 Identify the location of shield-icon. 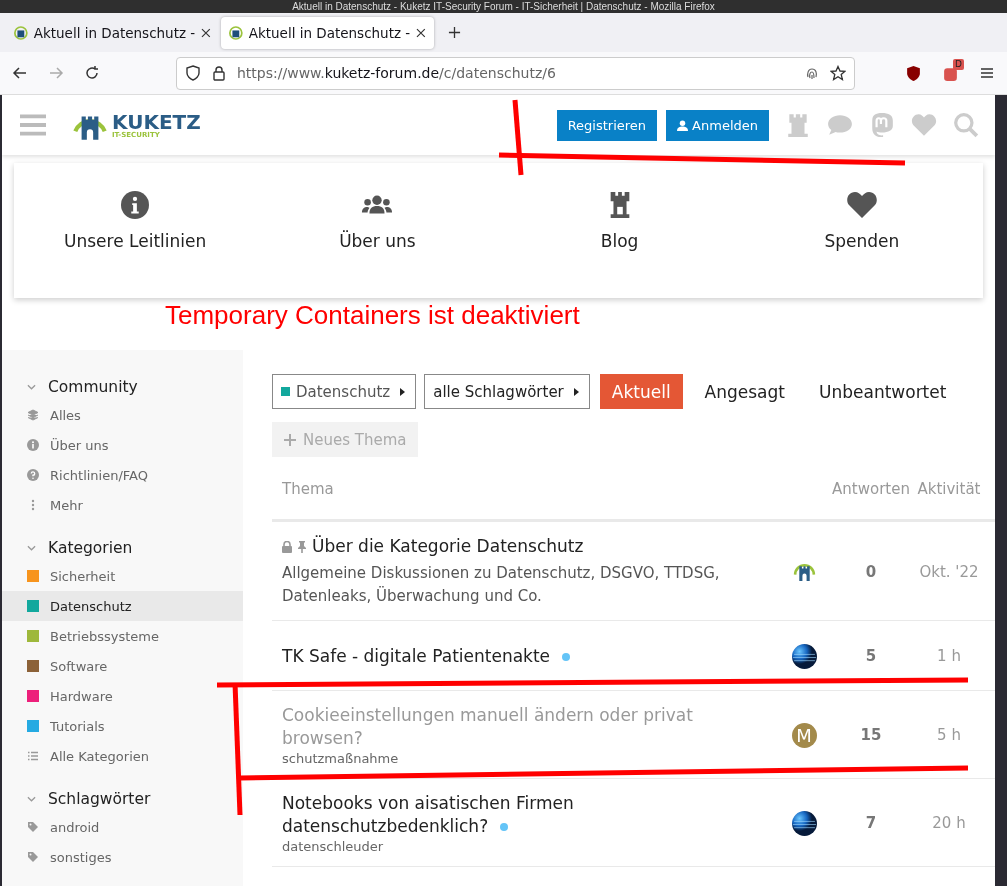
(193, 73).